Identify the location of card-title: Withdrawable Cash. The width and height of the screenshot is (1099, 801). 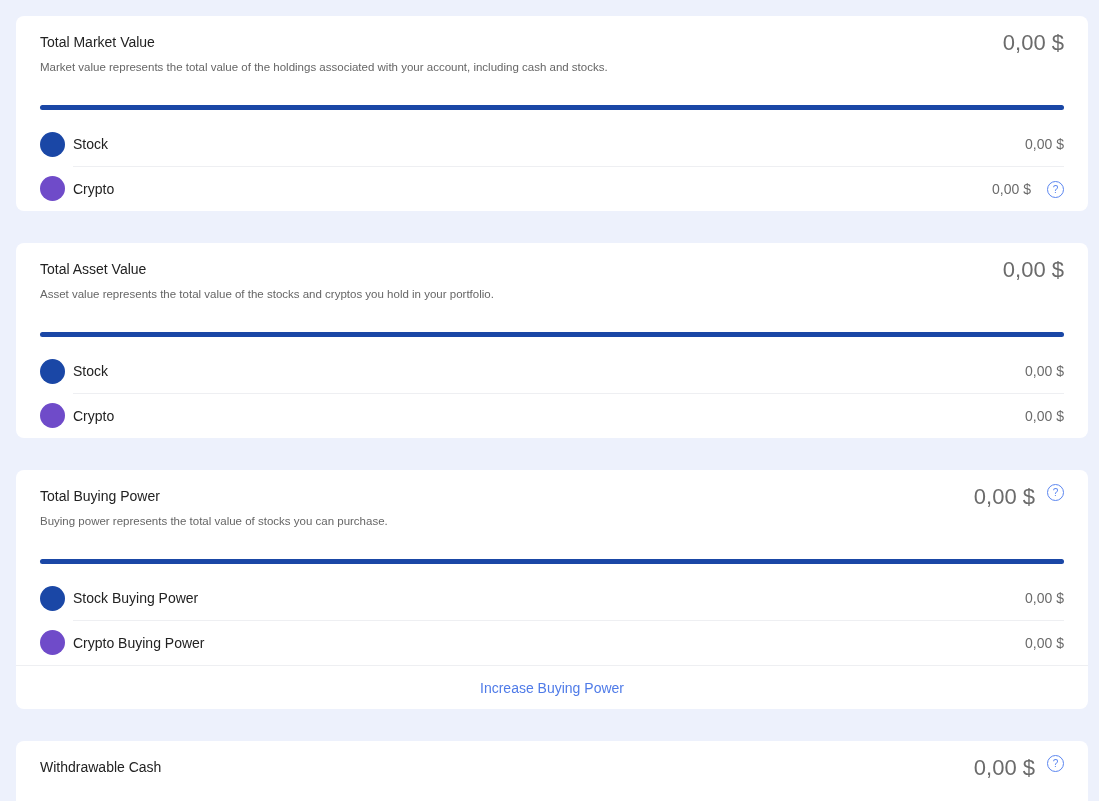
(101, 767).